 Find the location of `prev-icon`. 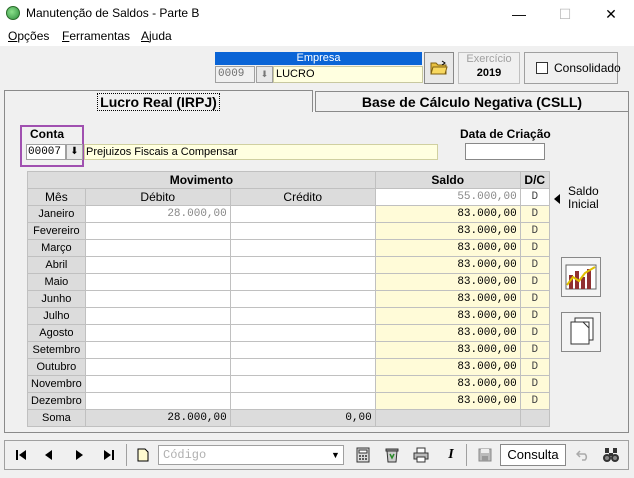

prev-icon is located at coordinates (48, 455).